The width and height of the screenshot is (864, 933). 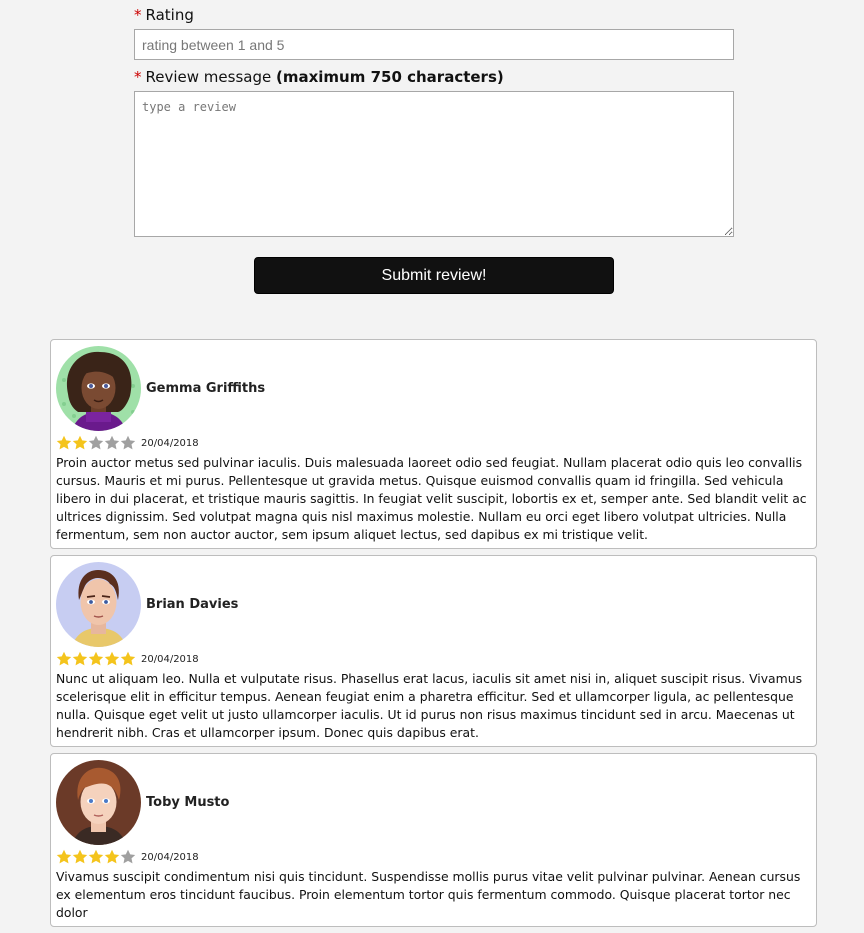 What do you see at coordinates (98, 802) in the screenshot?
I see `avatar-man-brown-hair-icon` at bounding box center [98, 802].